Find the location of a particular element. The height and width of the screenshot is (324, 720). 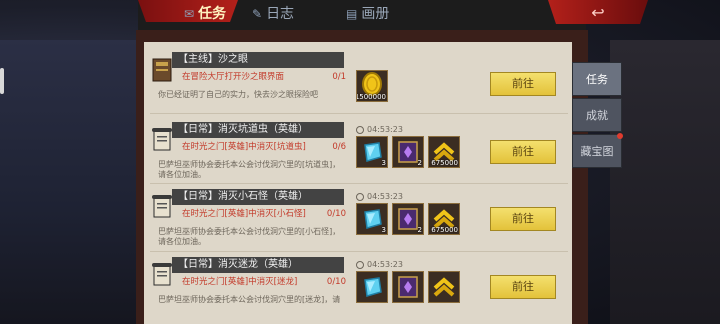

blue-crystal-icon is located at coordinates (373, 287).